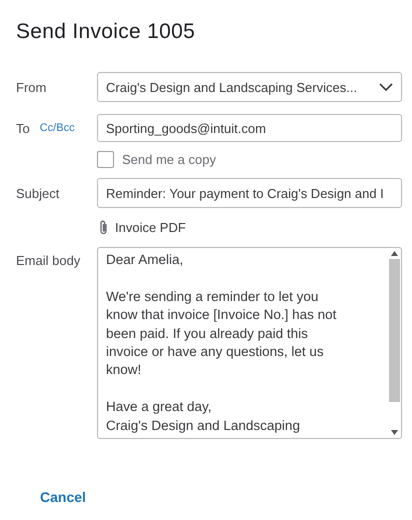  What do you see at coordinates (249, 128) in the screenshot?
I see `to-field: Sporting_goods@intuit.com` at bounding box center [249, 128].